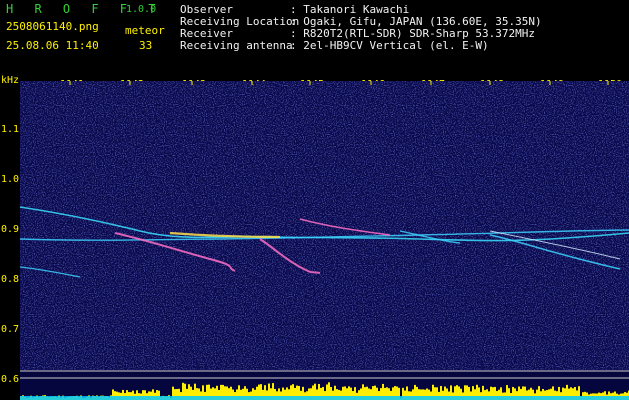 The image size is (629, 400). I want to click on y-tick-label: 0.6, so click(10, 379).